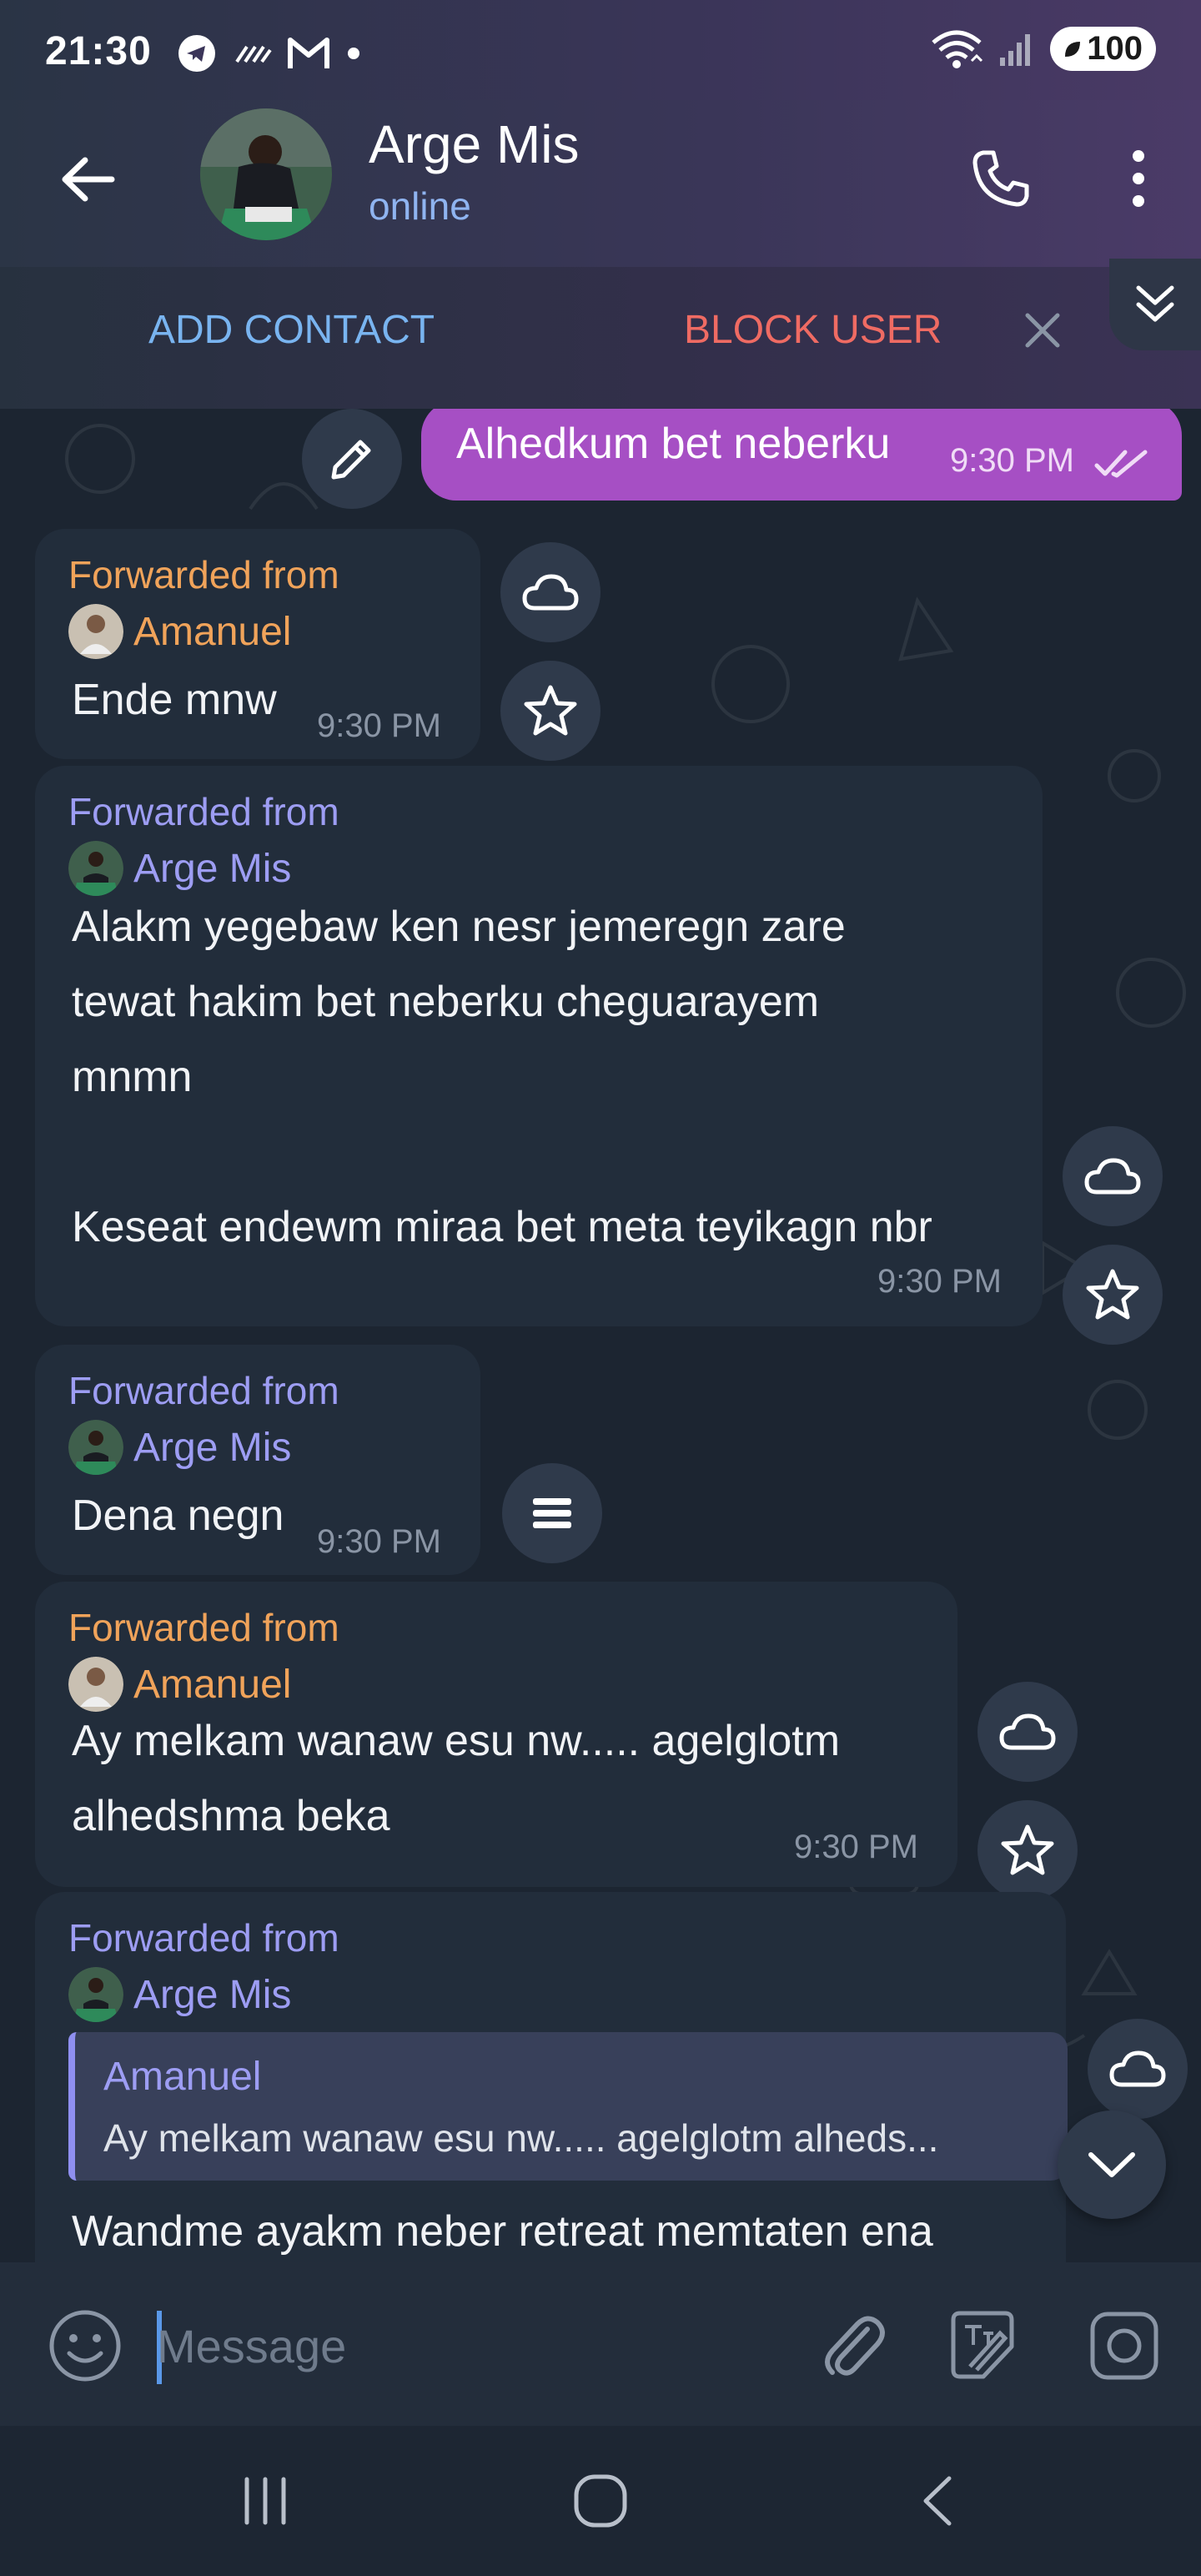 The image size is (1201, 2576). Describe the element at coordinates (420, 206) in the screenshot. I see `online-status: online` at that location.